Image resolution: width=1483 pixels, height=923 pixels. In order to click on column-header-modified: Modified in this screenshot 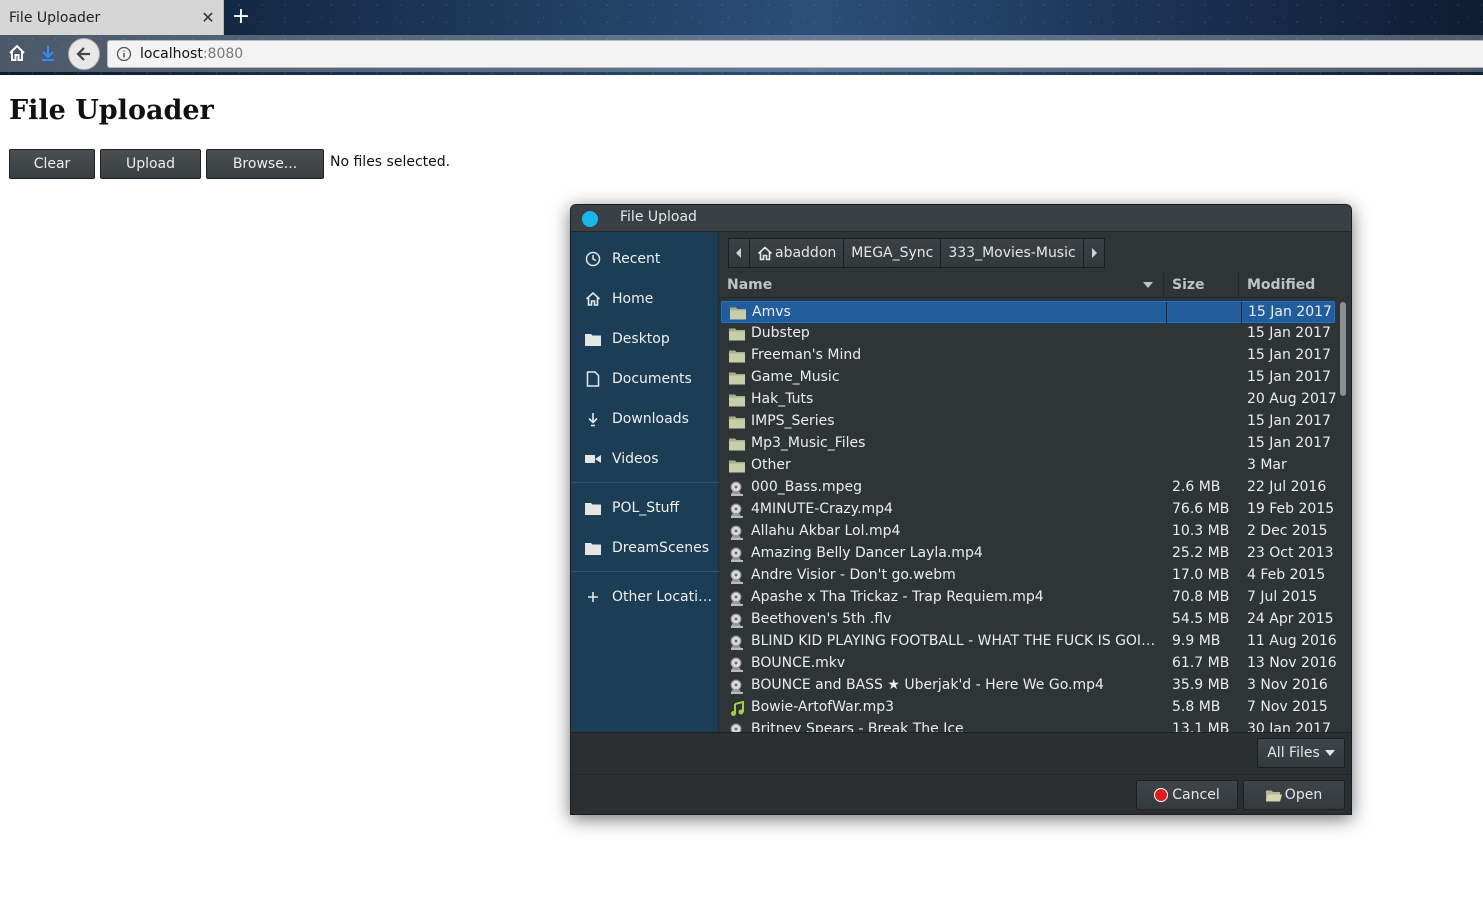, I will do `click(1288, 285)`.